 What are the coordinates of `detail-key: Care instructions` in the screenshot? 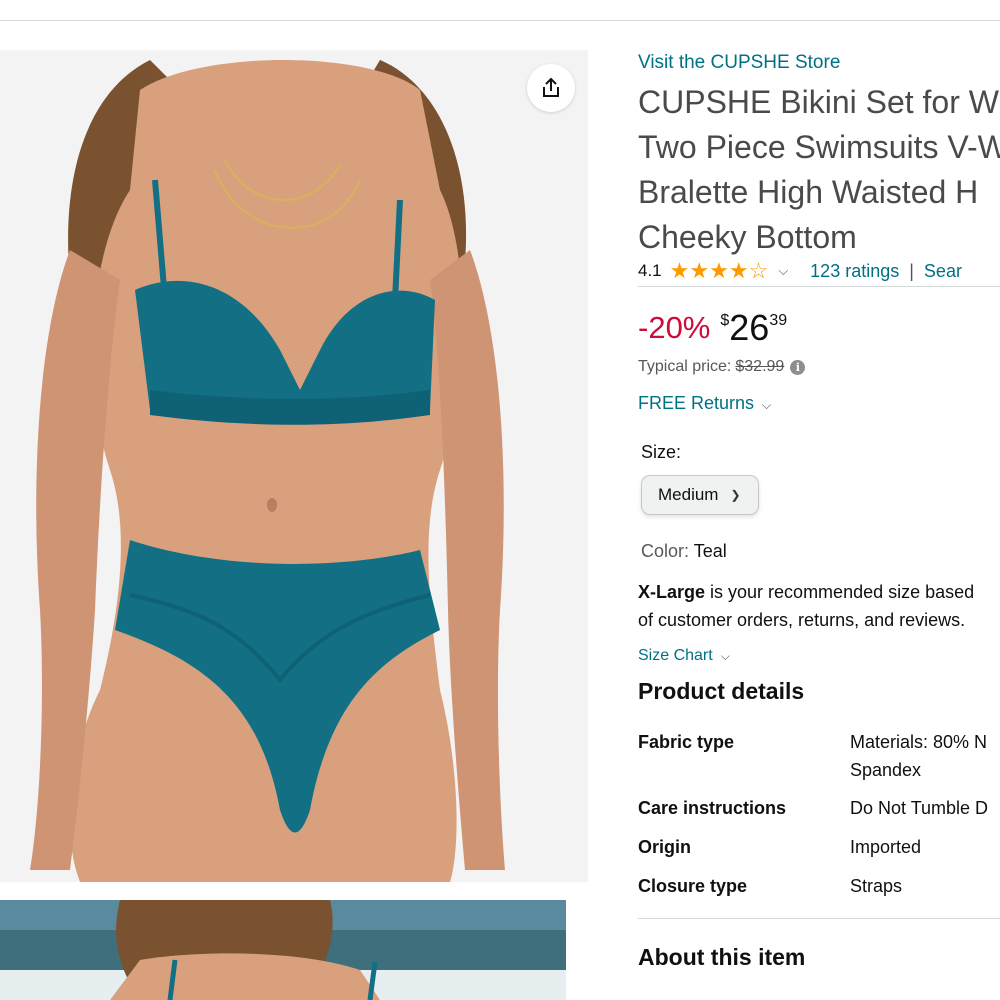 It's located at (712, 808).